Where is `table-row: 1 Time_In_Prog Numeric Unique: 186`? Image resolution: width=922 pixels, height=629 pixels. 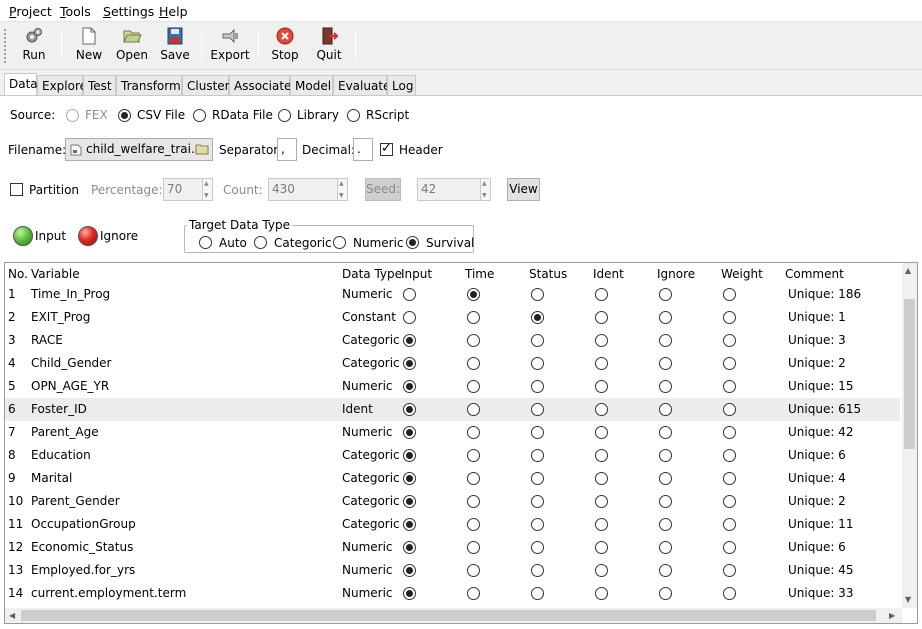
table-row: 1 Time_In_Prog Numeric Unique: 186 is located at coordinates (452, 294).